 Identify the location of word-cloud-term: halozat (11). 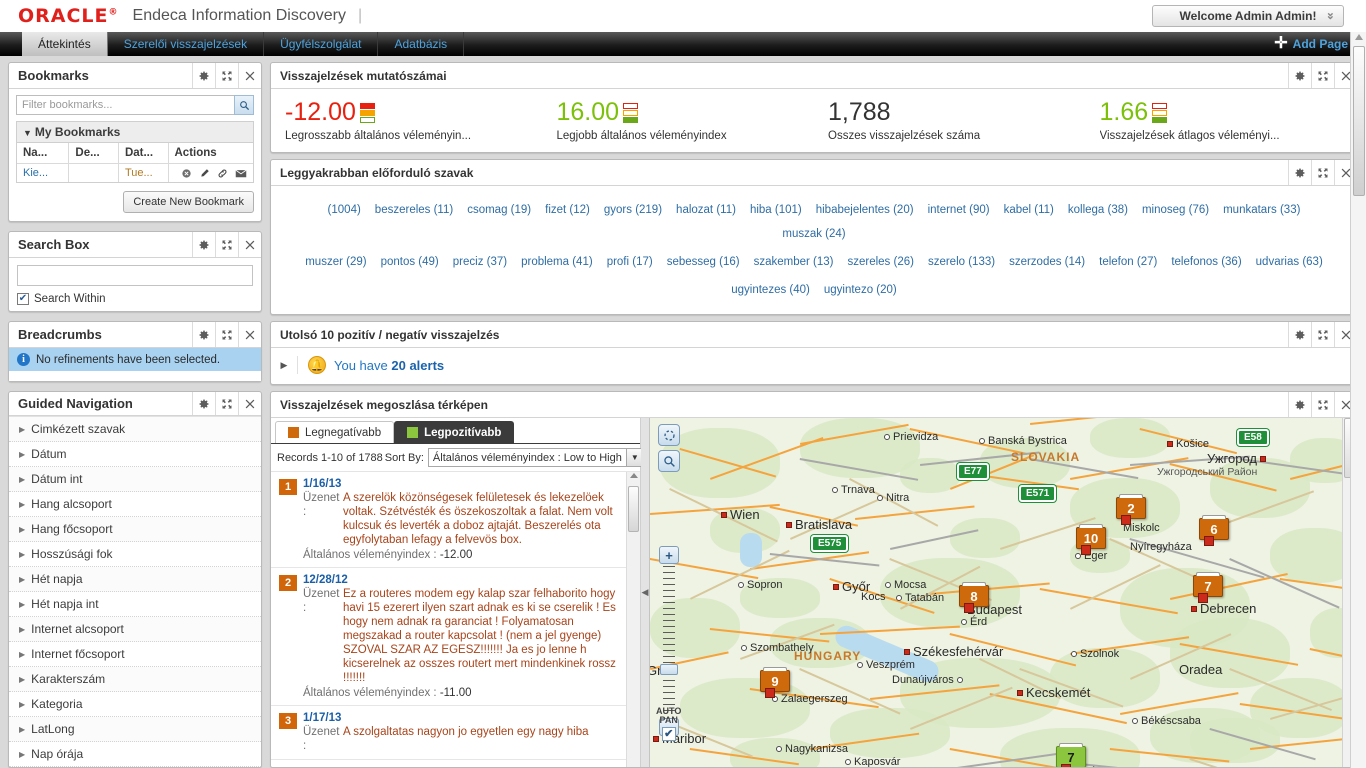
(706, 210).